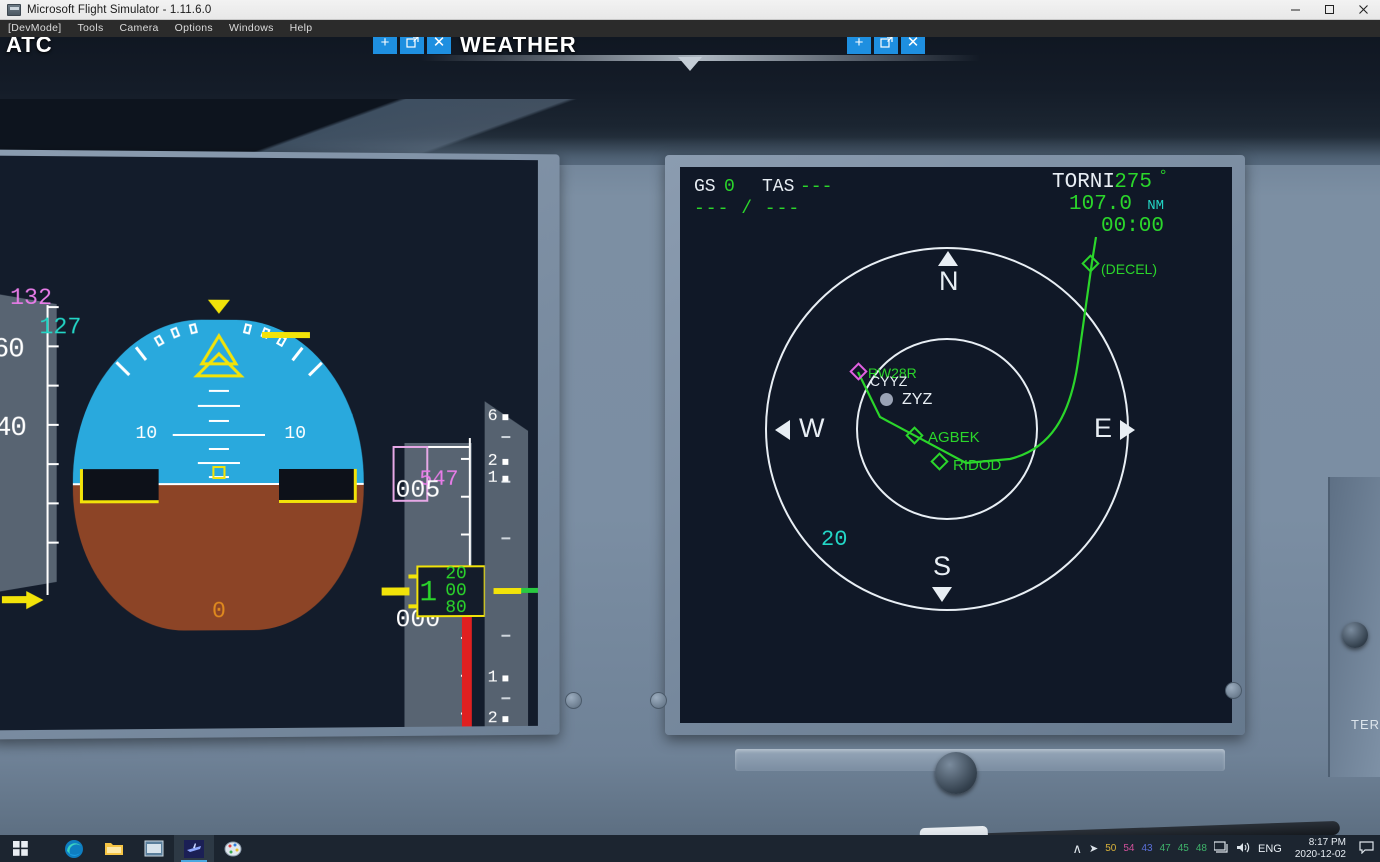  Describe the element at coordinates (1093, 848) in the screenshot. I see `cursor-tray-icon: ➤` at that location.